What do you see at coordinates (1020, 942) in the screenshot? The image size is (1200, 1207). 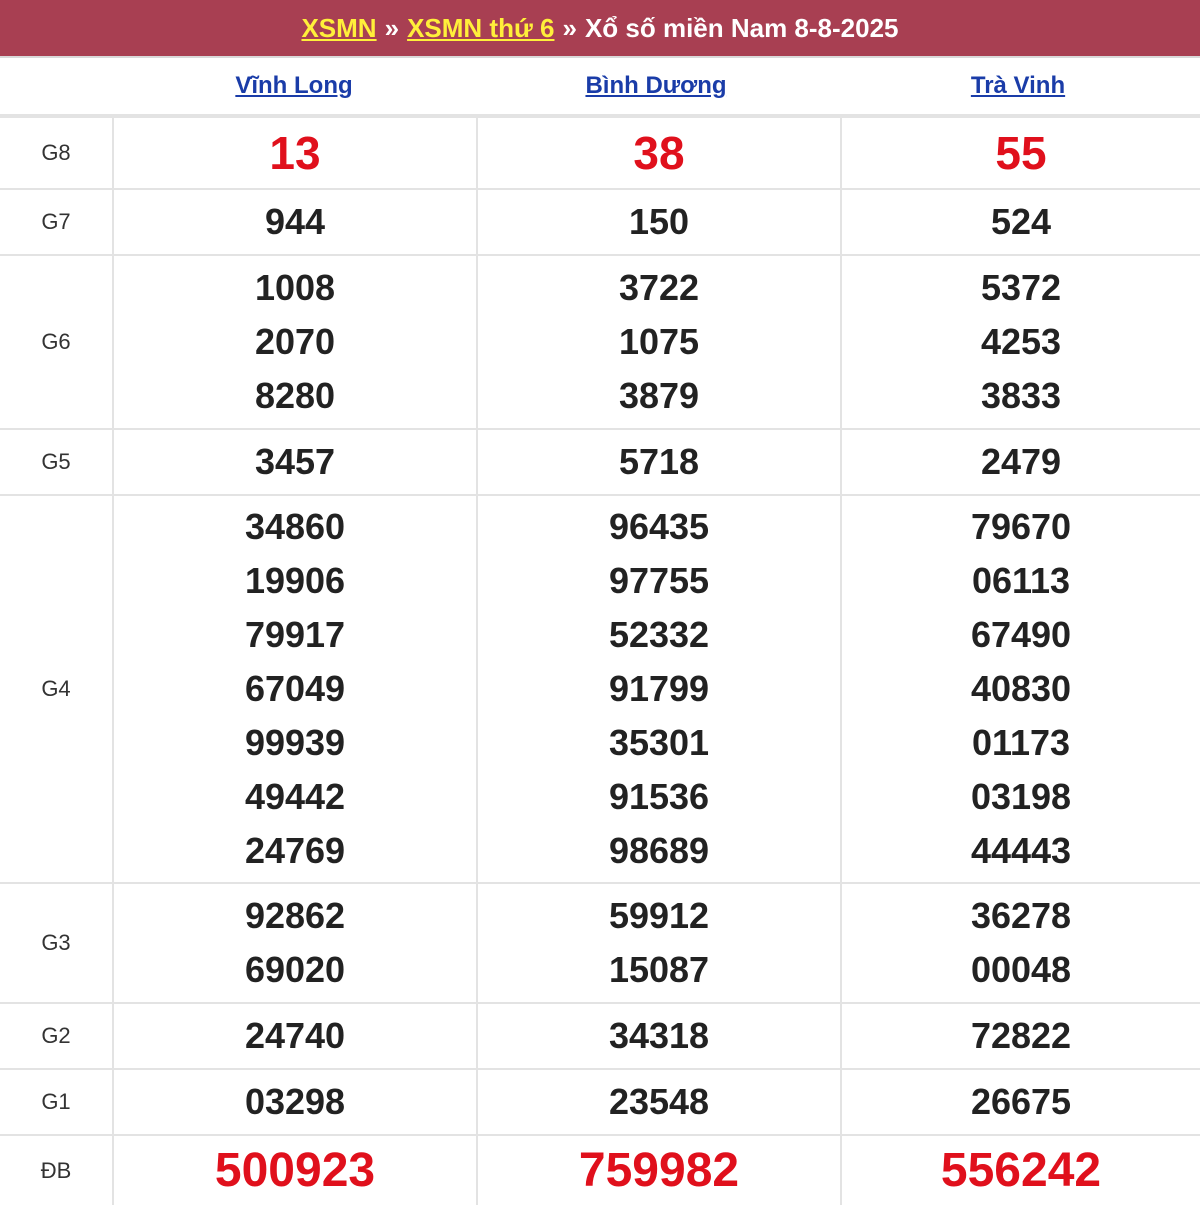 I see `prize-cell: 36278 00048` at bounding box center [1020, 942].